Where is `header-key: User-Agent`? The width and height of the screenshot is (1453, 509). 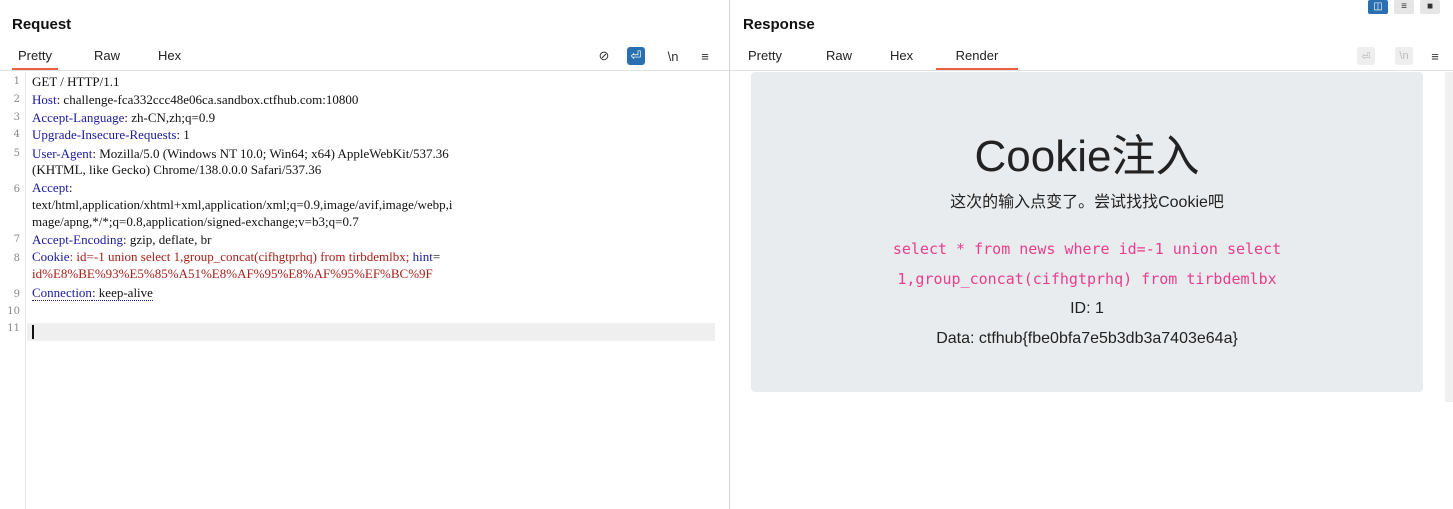
header-key: User-Agent is located at coordinates (62, 153).